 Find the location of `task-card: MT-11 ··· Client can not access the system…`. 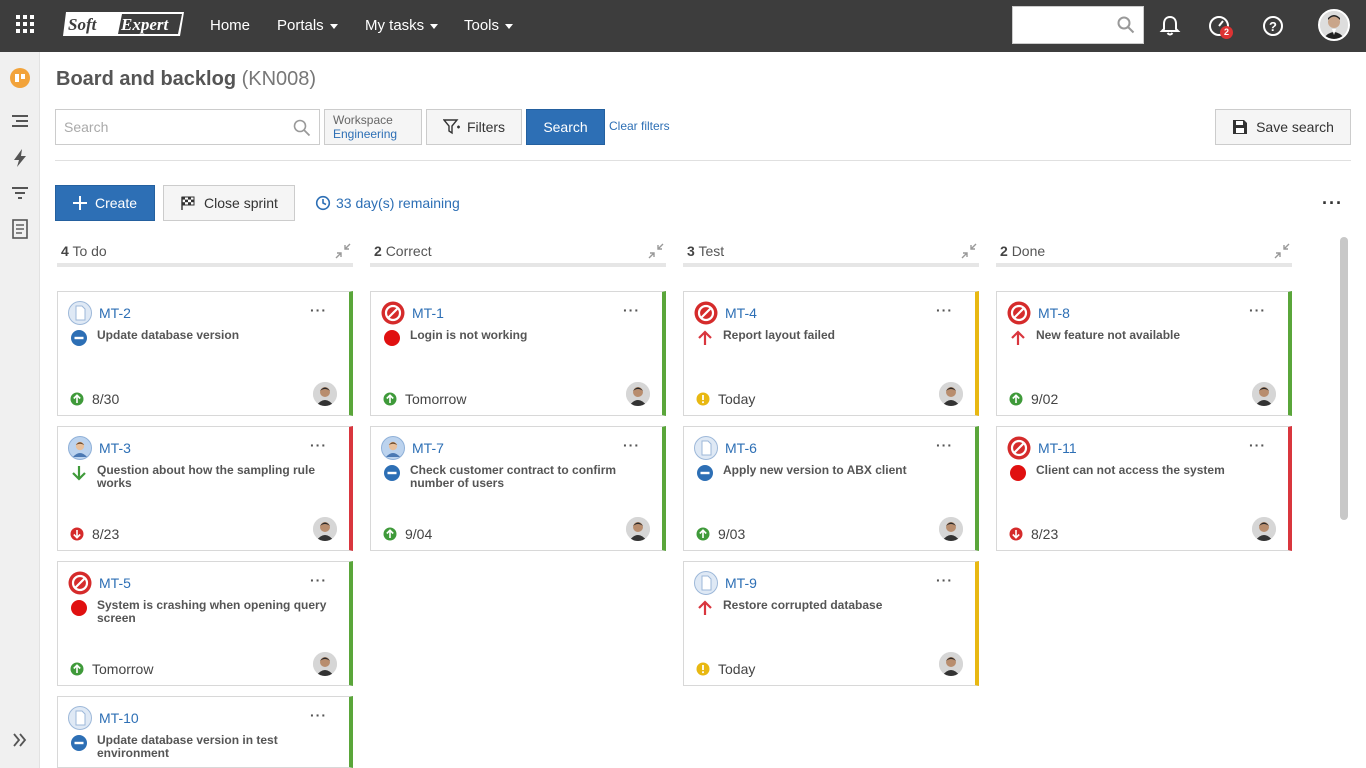

task-card: MT-11 ··· Client can not access the system… is located at coordinates (1144, 488).